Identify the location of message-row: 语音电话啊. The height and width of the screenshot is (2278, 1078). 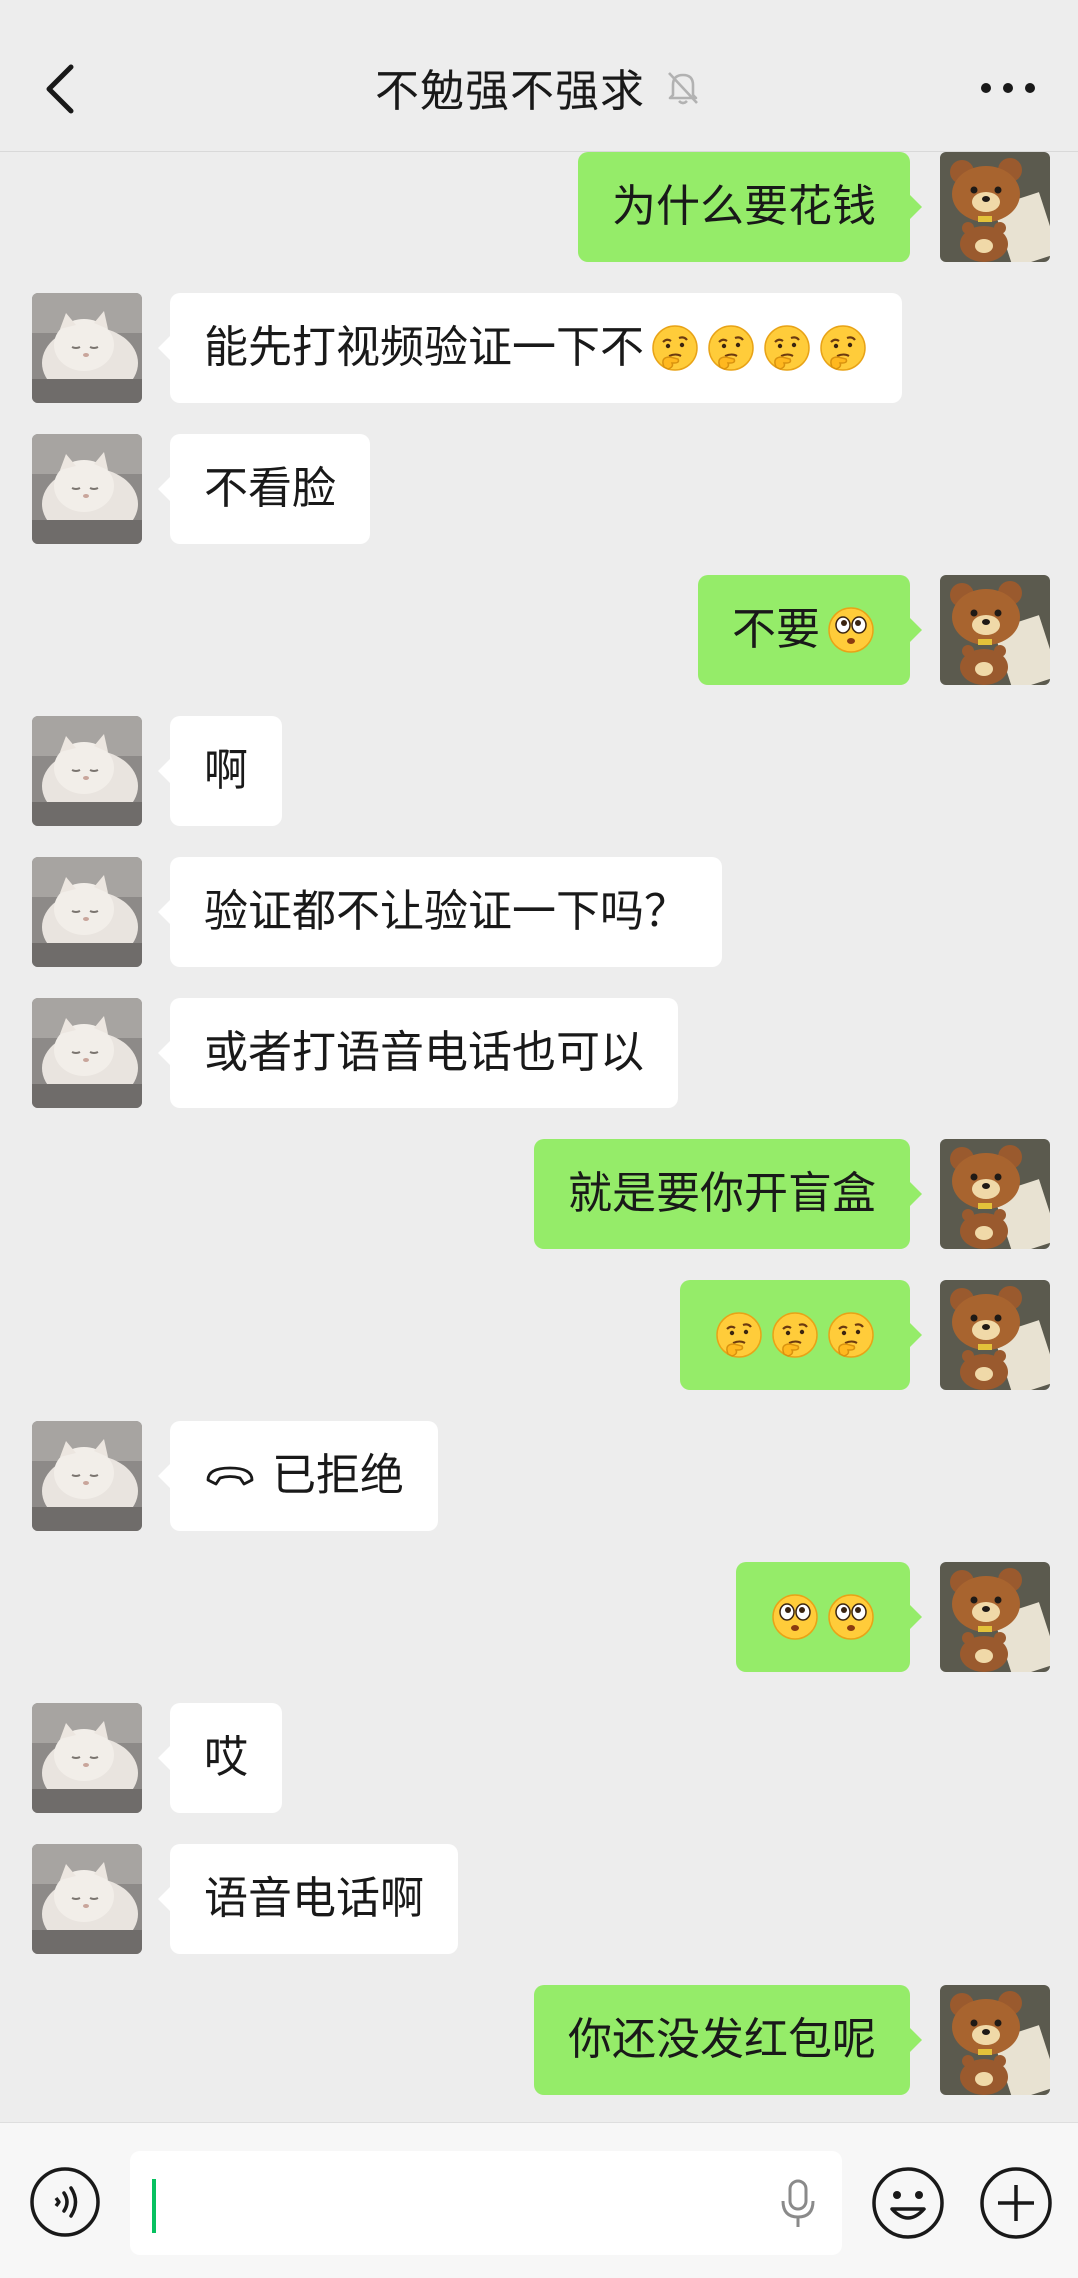
(539, 1899).